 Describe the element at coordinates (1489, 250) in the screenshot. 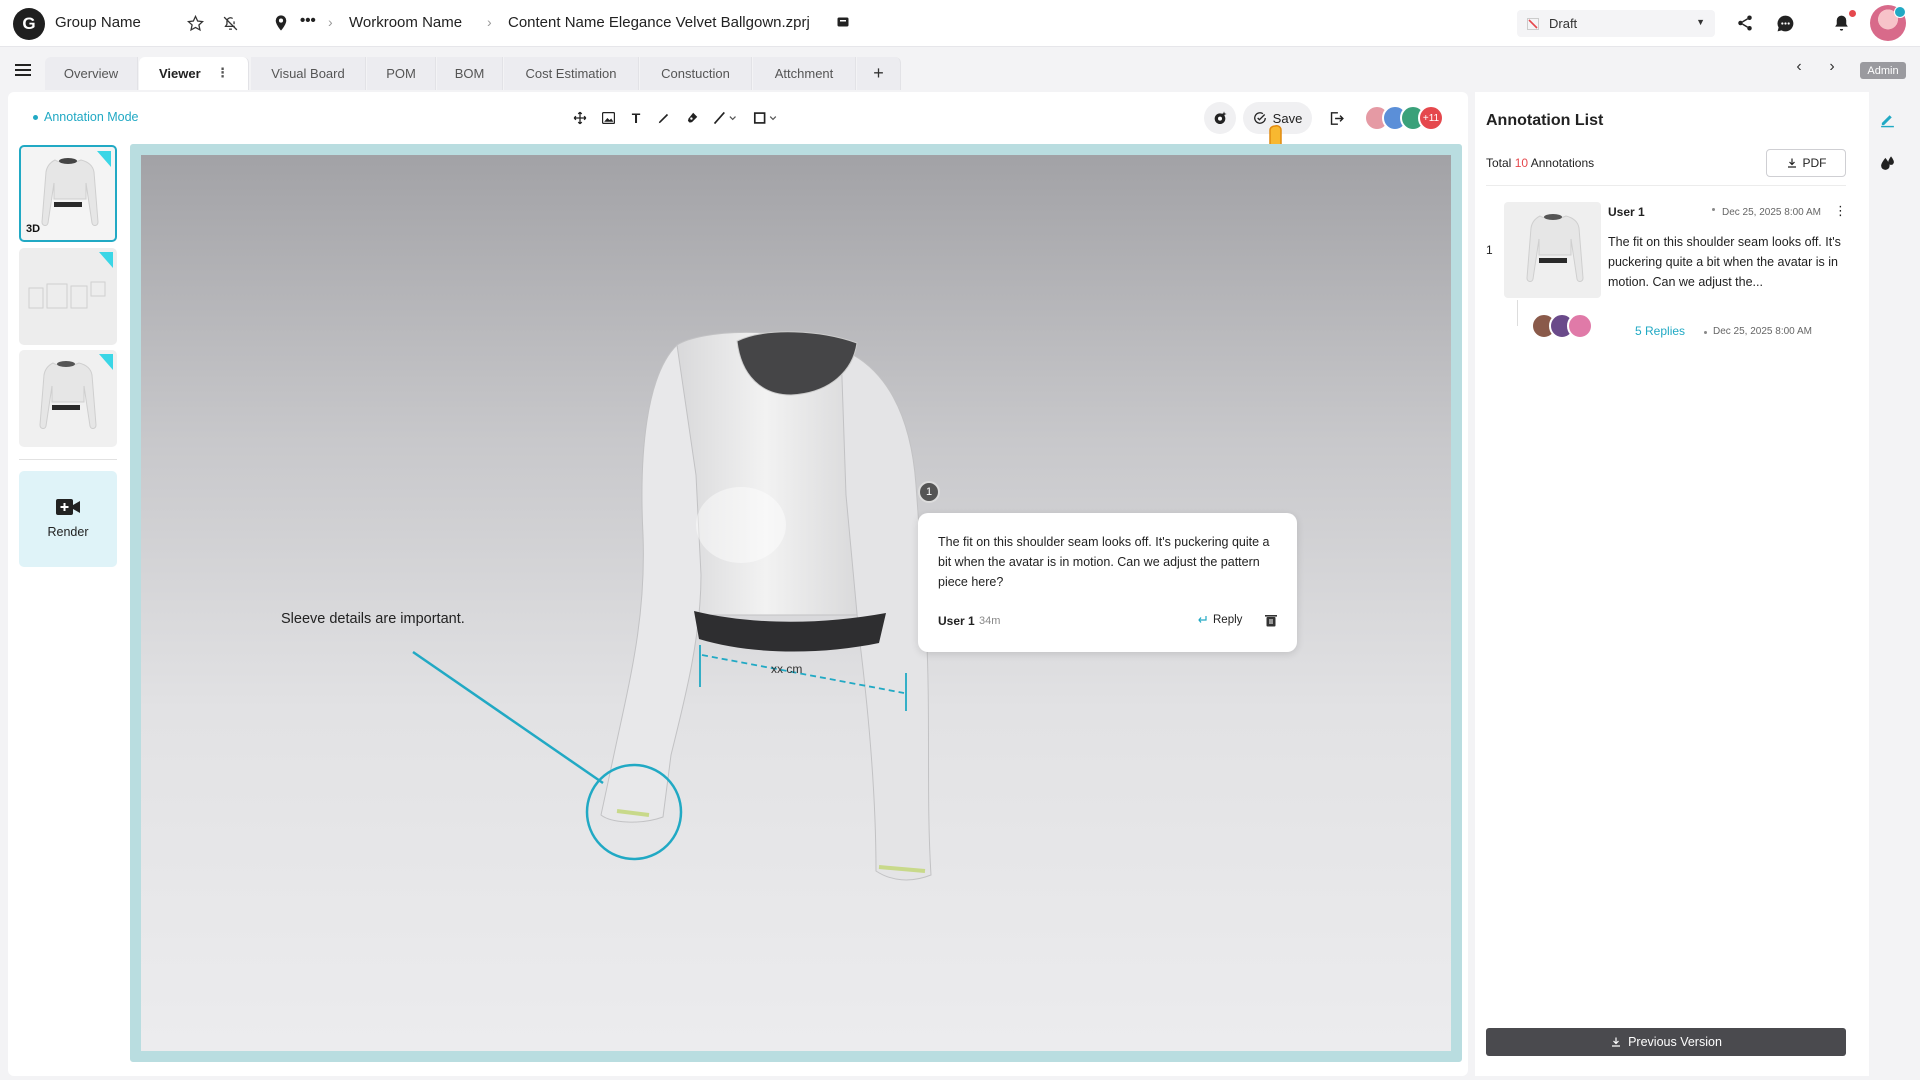

I see `annotation-index: 1` at that location.